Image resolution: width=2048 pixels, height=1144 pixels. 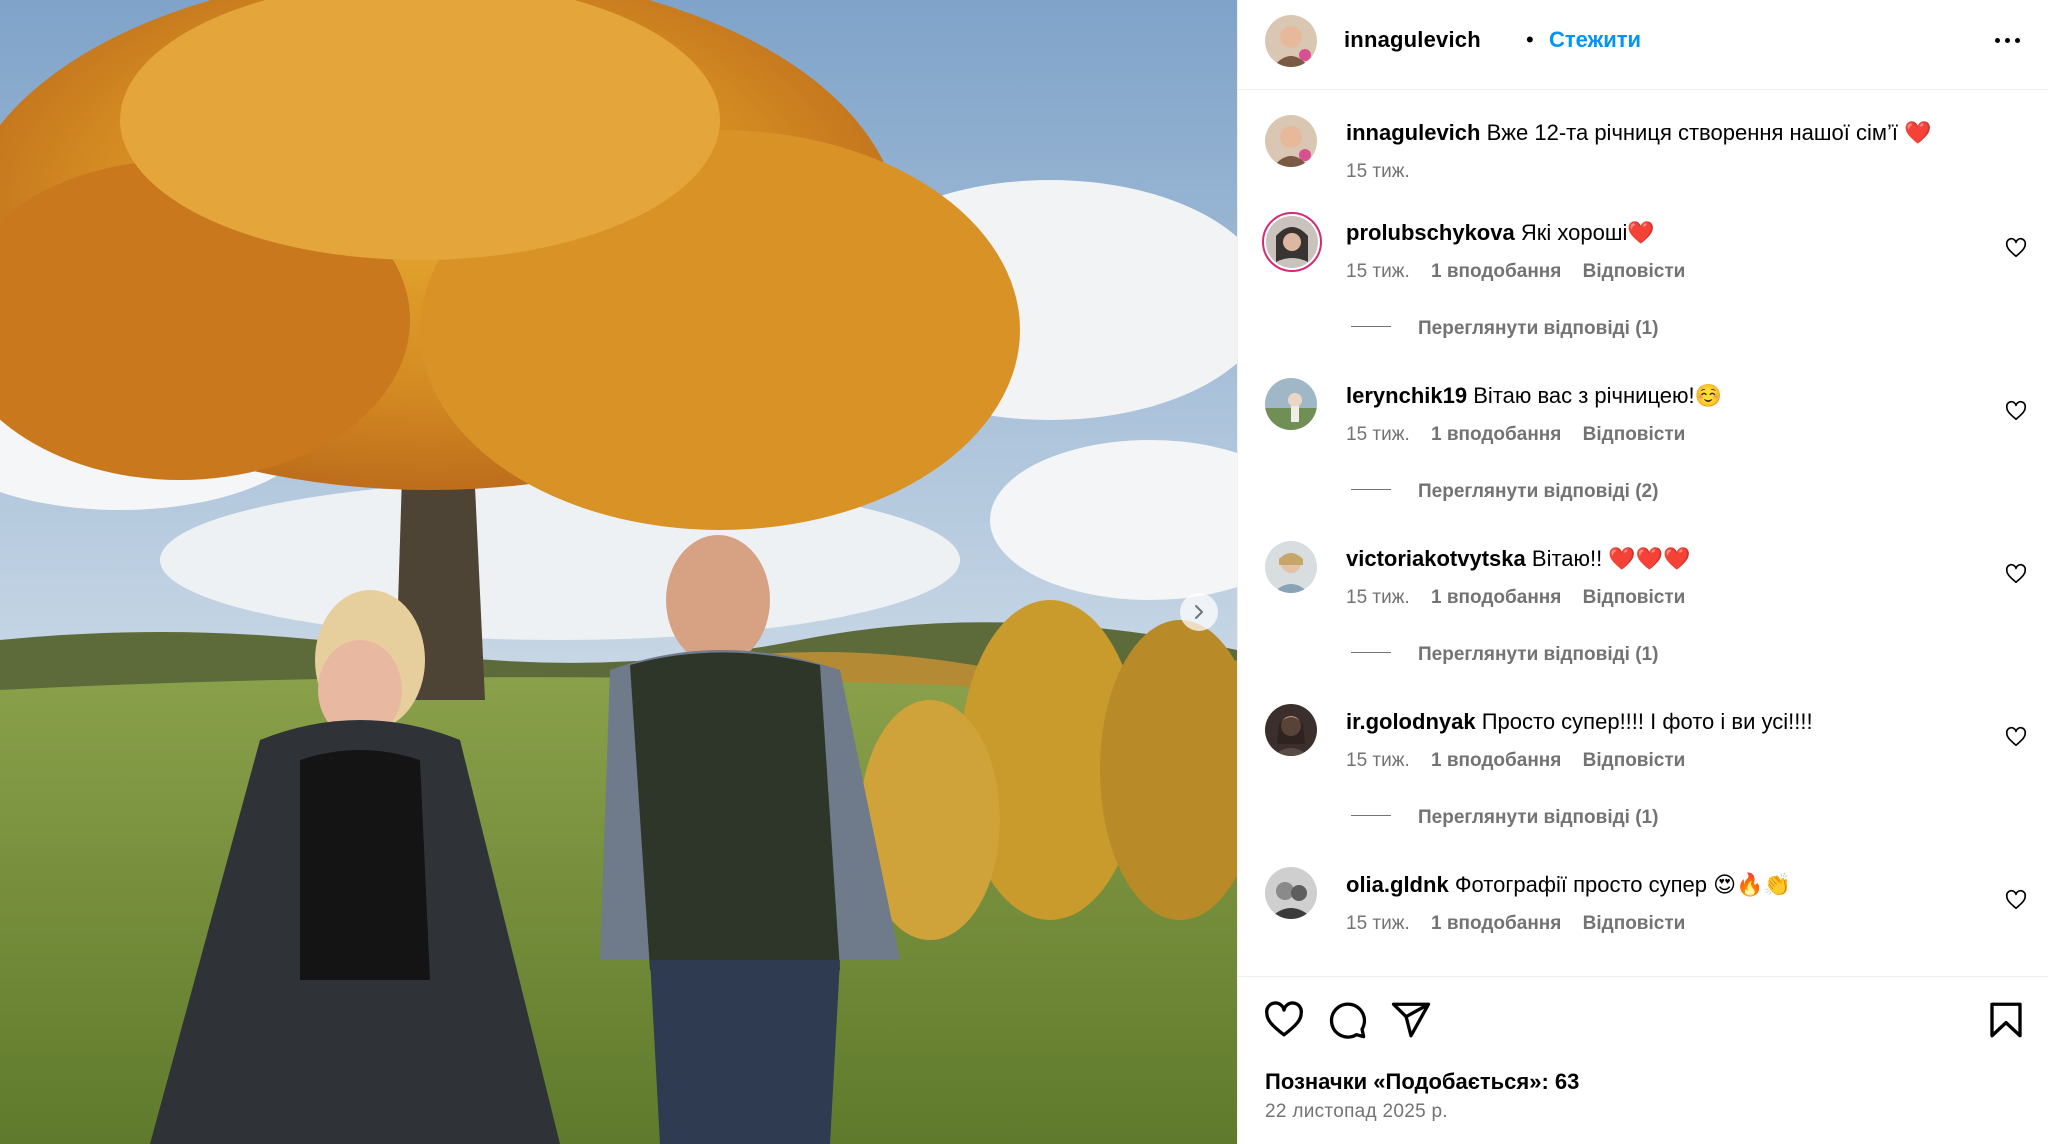 What do you see at coordinates (1641, 232) in the screenshot?
I see `comment-emoji: ❤️` at bounding box center [1641, 232].